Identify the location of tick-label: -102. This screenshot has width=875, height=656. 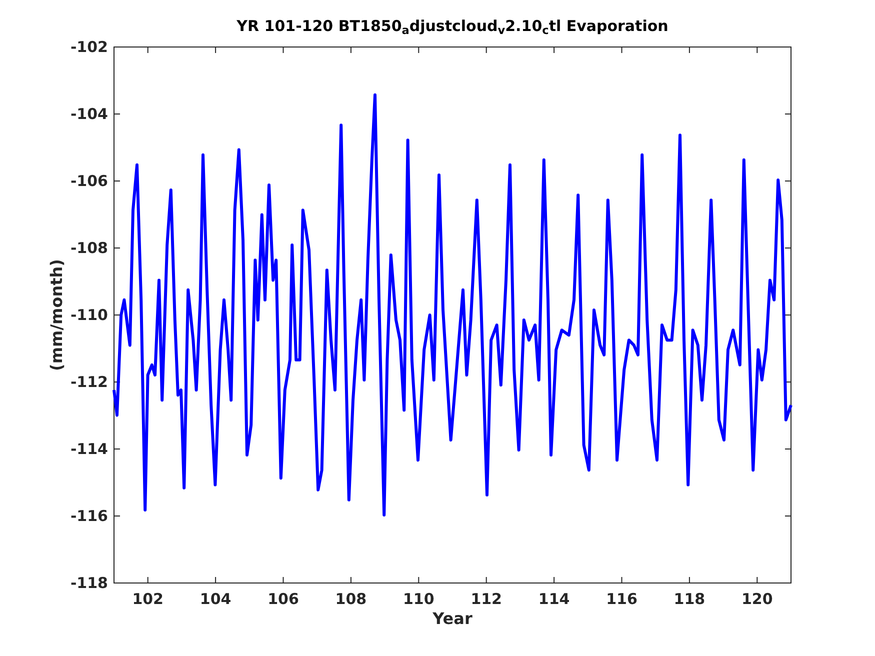
(89, 47).